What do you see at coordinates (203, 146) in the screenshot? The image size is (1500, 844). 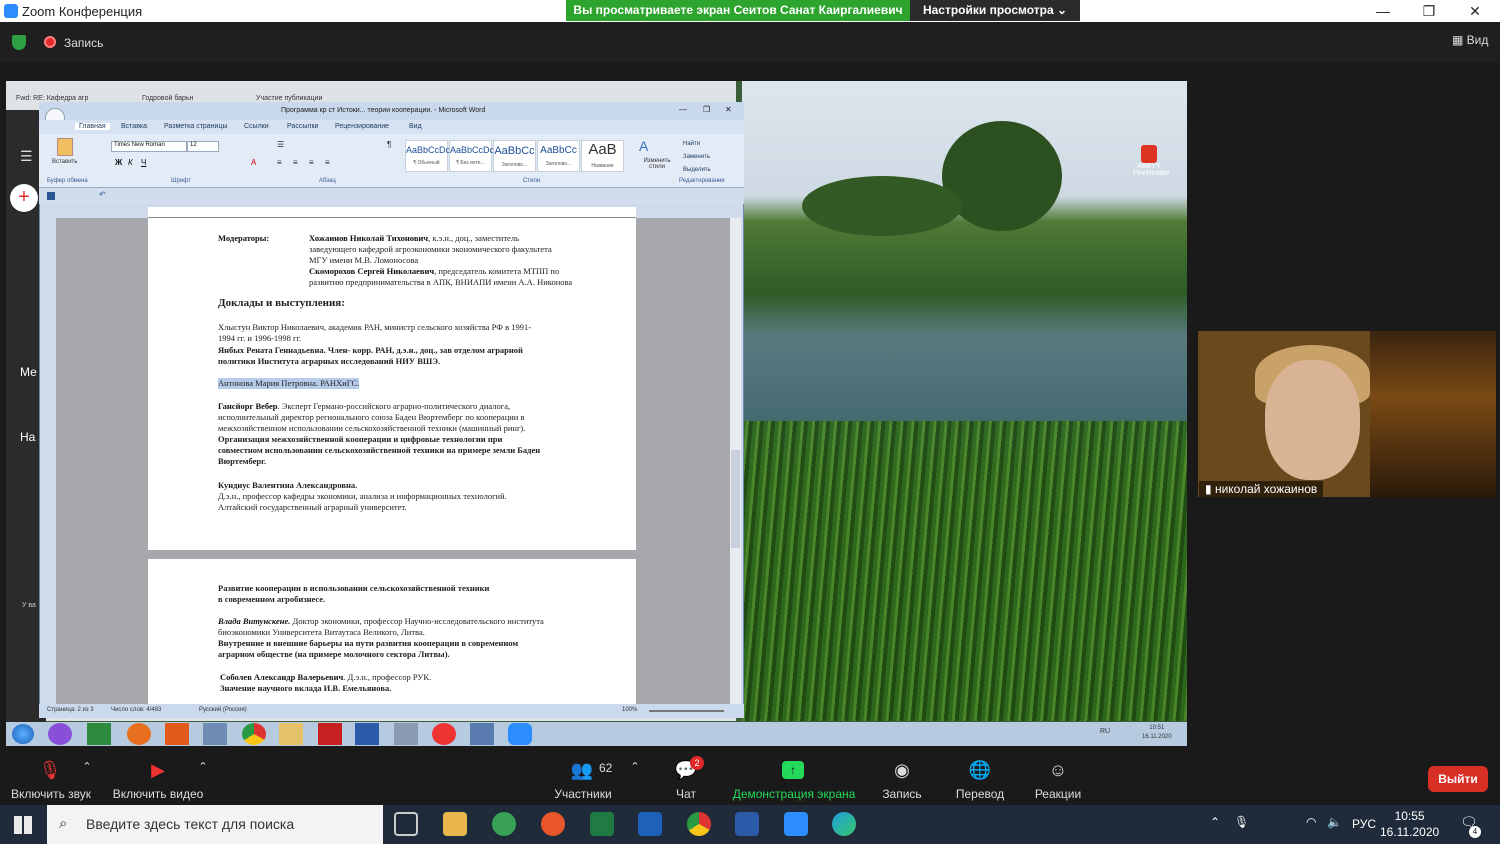 I see `font-size-select: 12` at bounding box center [203, 146].